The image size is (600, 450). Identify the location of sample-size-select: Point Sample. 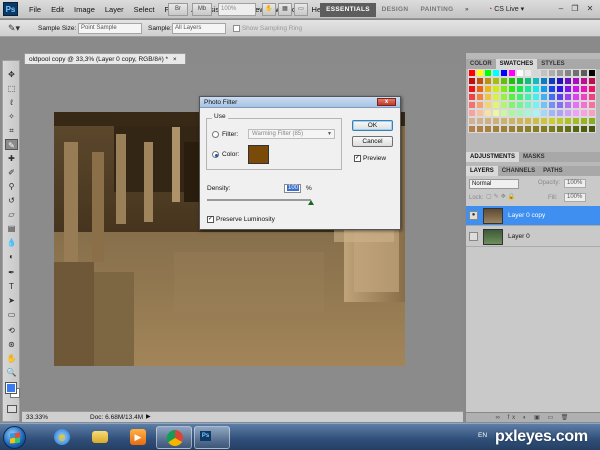
(110, 28).